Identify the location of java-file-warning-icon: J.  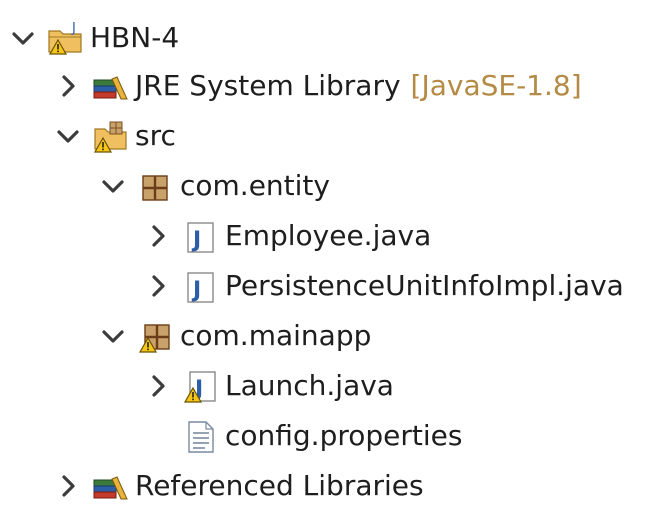
(200, 386).